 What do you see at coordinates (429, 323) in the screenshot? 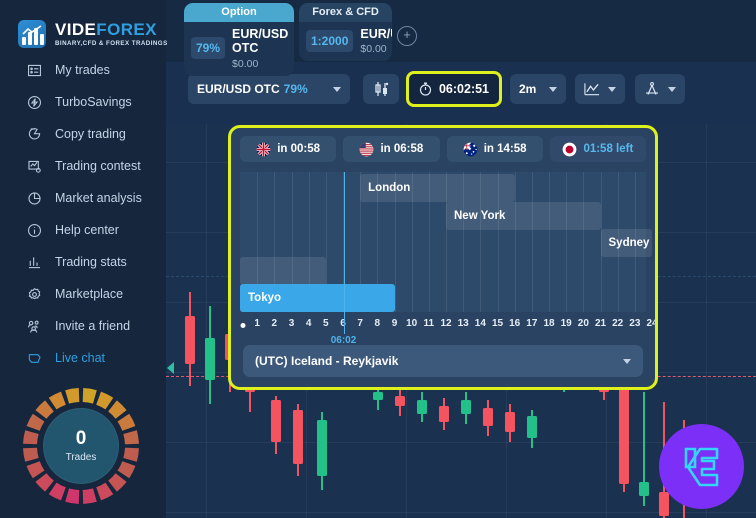
I see `axis-tick: 11` at bounding box center [429, 323].